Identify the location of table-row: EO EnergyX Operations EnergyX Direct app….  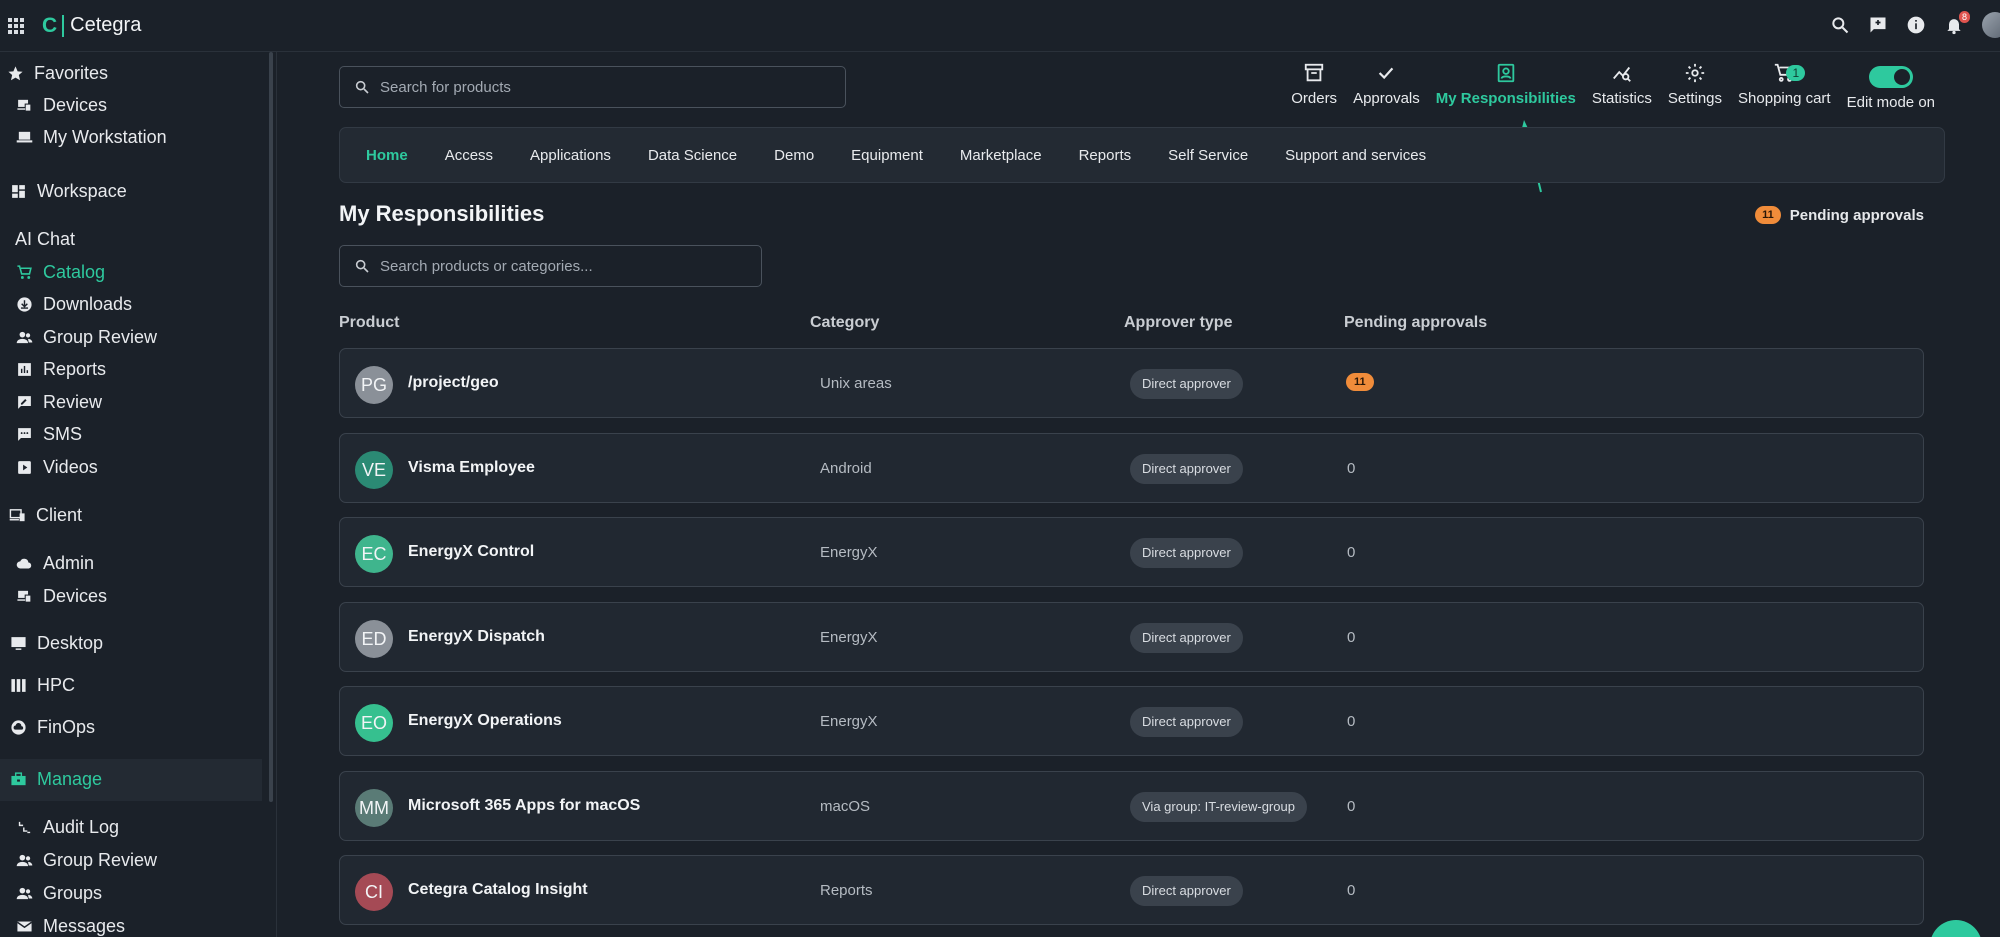
(1131, 721).